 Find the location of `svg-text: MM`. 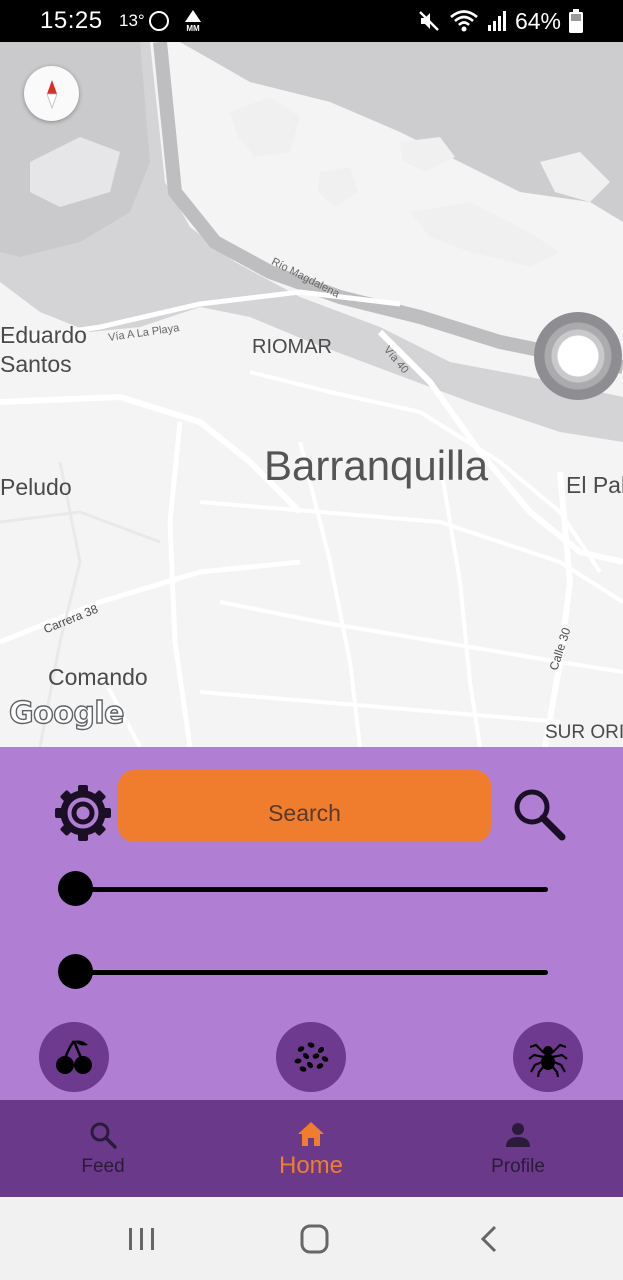

svg-text: MM is located at coordinates (193, 28).